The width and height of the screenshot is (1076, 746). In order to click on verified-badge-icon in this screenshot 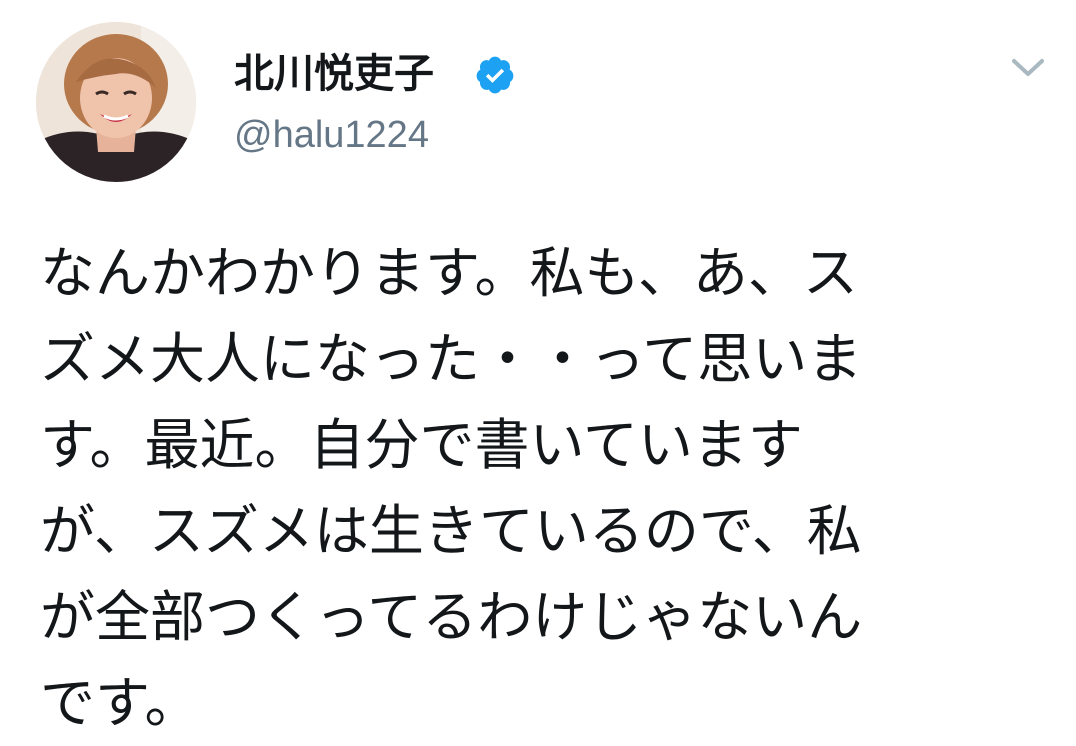, I will do `click(495, 75)`.